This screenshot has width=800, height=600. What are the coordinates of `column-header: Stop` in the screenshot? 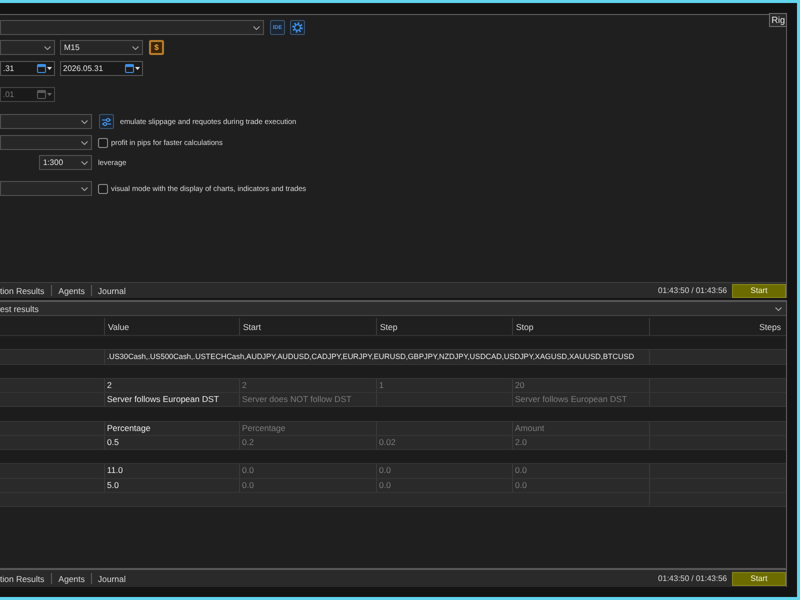 It's located at (581, 326).